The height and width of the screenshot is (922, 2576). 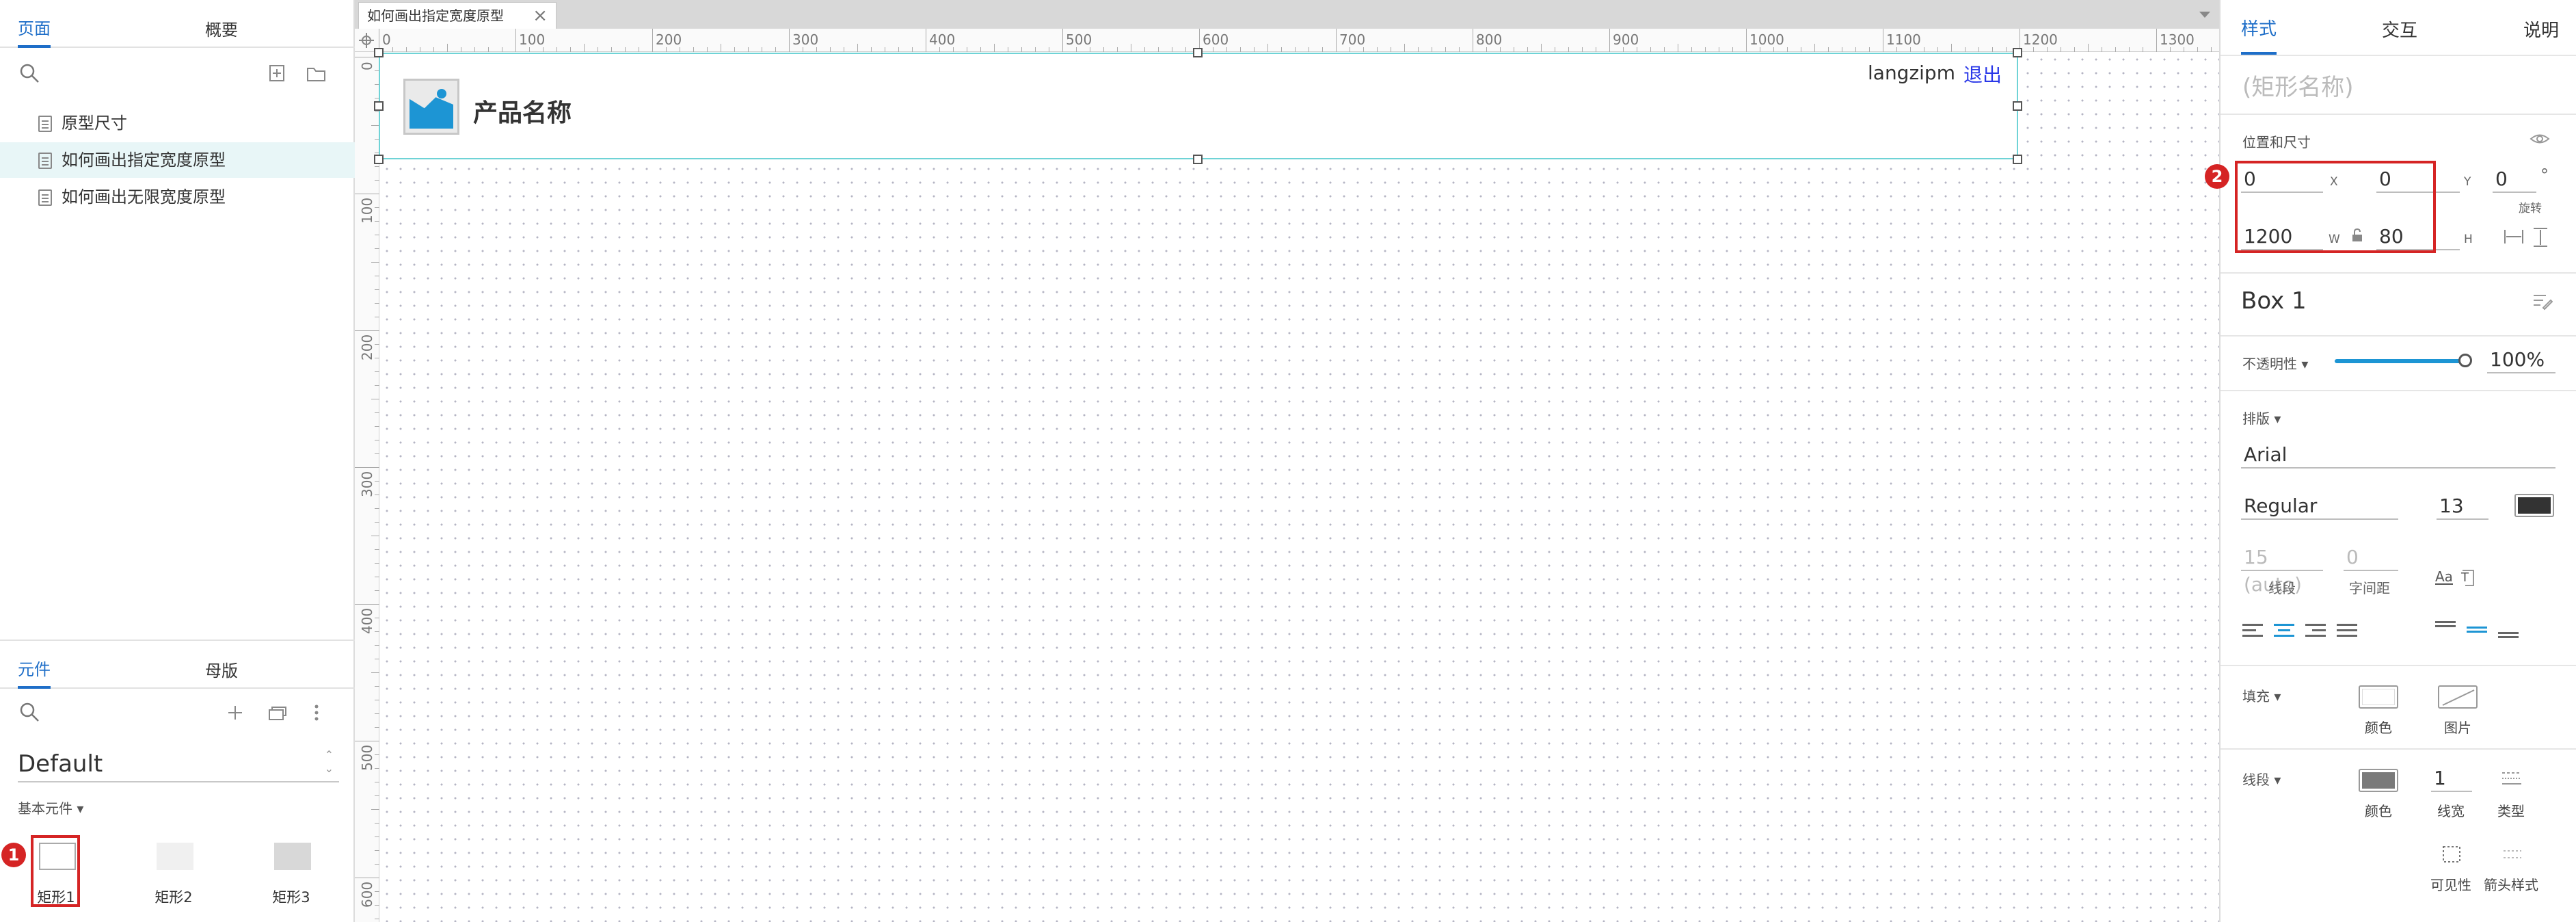 What do you see at coordinates (2205, 15) in the screenshot?
I see `chevron-down-icon` at bounding box center [2205, 15].